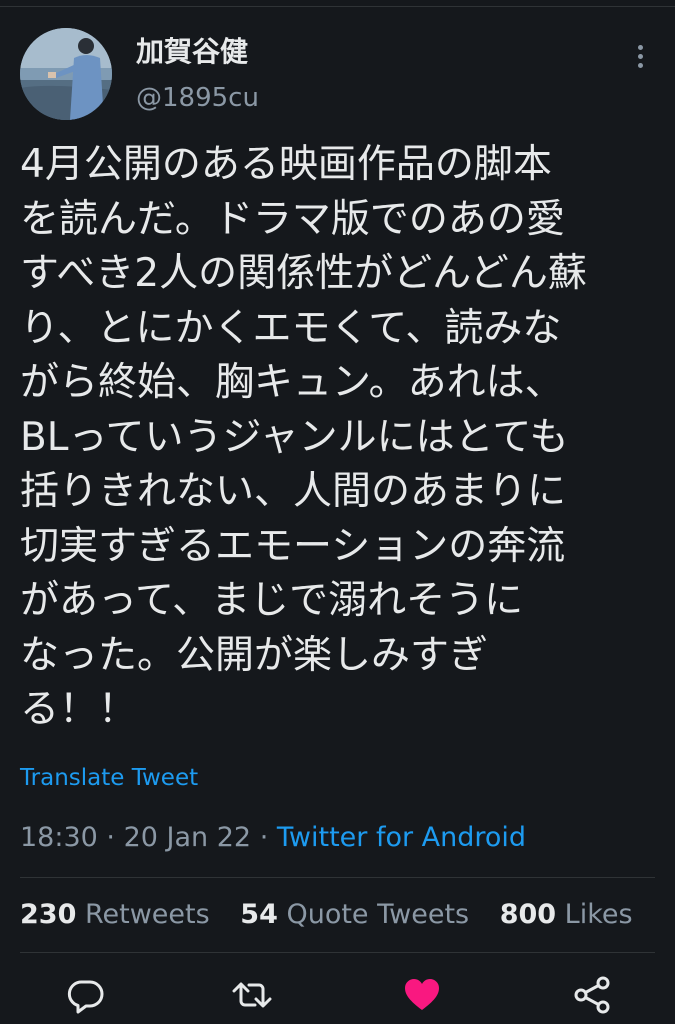  I want to click on avatar, so click(66, 74).